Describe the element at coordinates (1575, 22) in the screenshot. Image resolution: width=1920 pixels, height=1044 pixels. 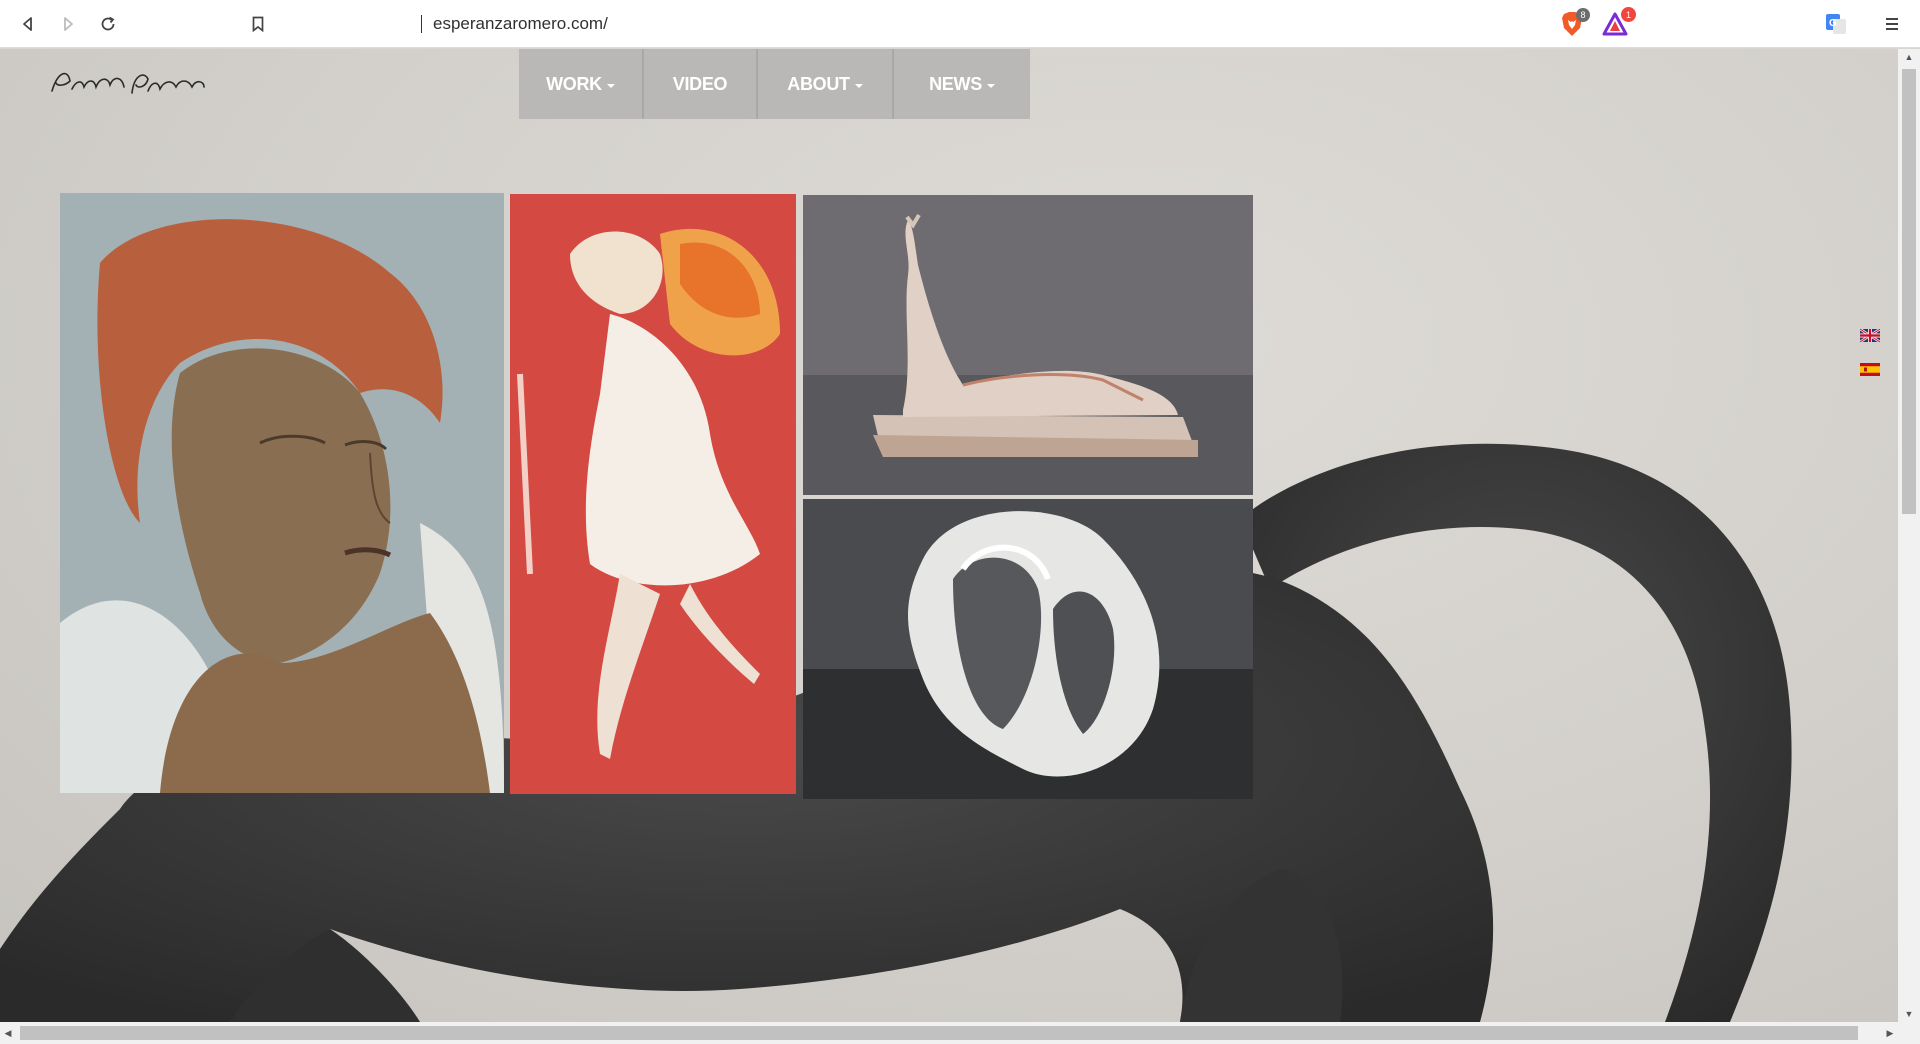
I see `brave-shields-button: 8` at that location.